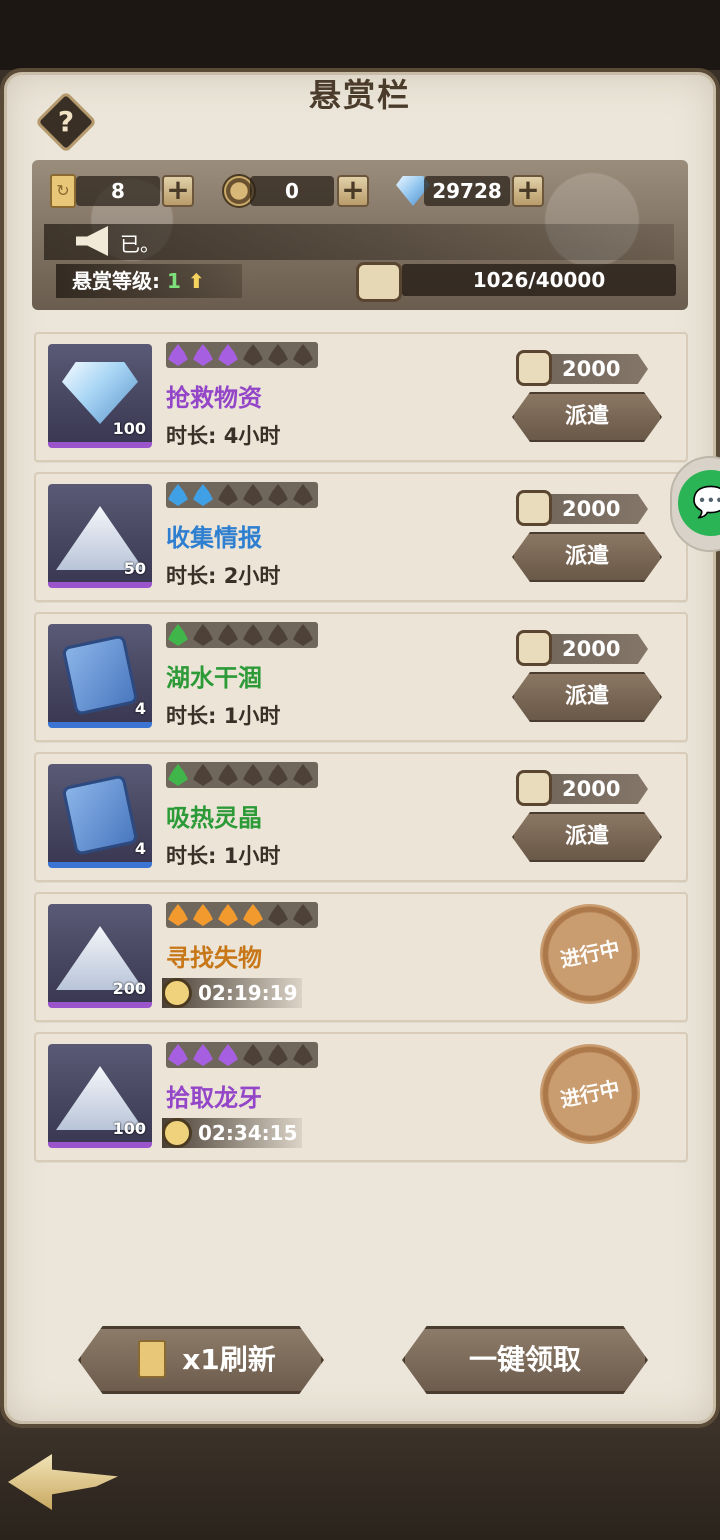 The height and width of the screenshot is (1540, 720). What do you see at coordinates (214, 1098) in the screenshot?
I see `quest-name: 拾取龙牙` at bounding box center [214, 1098].